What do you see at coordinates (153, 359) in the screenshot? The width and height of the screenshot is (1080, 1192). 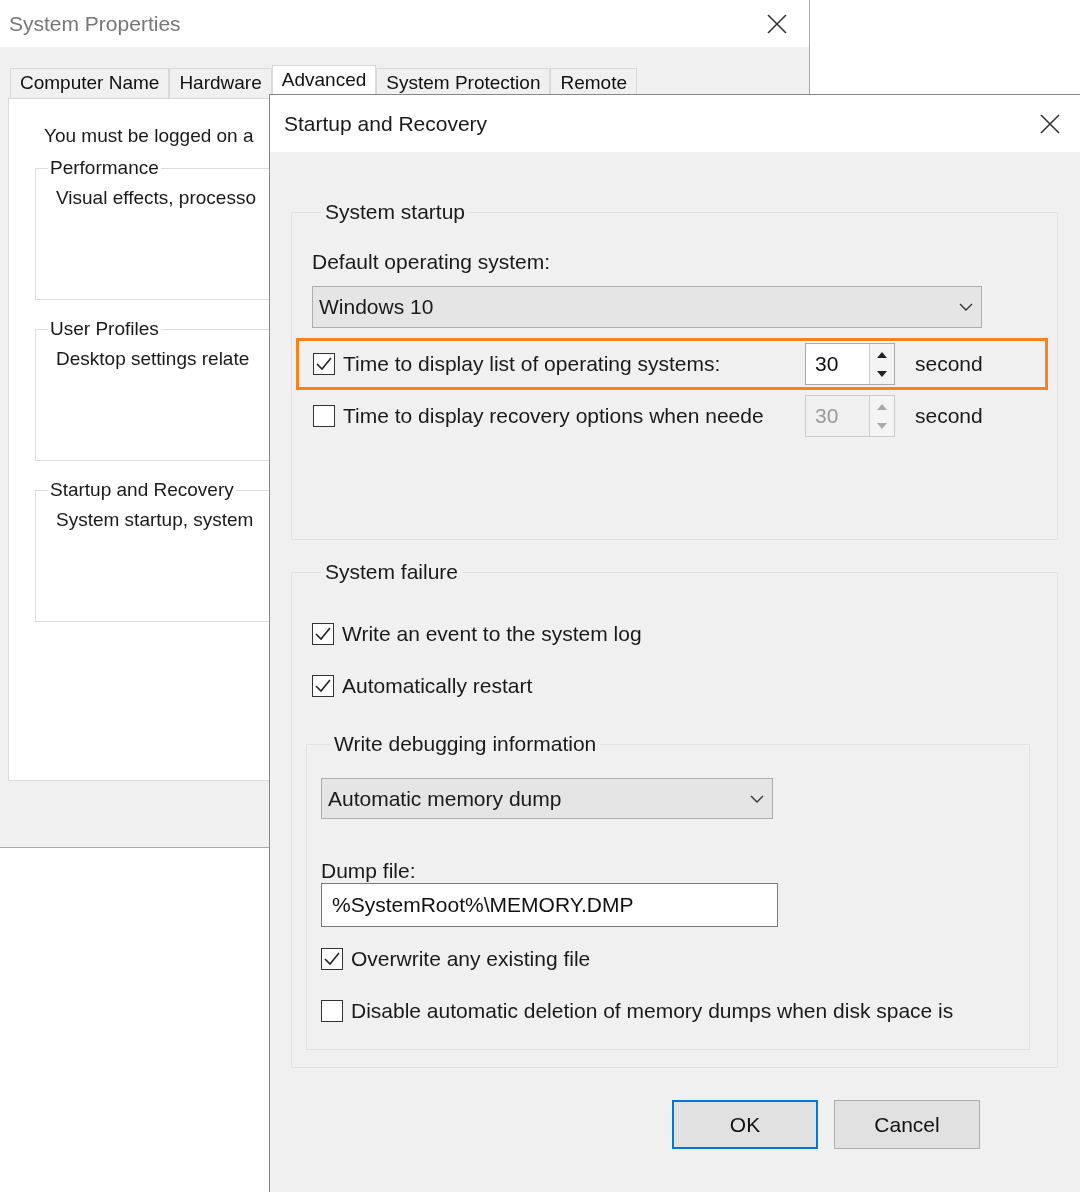 I see `group-description: Desktop settings relate` at bounding box center [153, 359].